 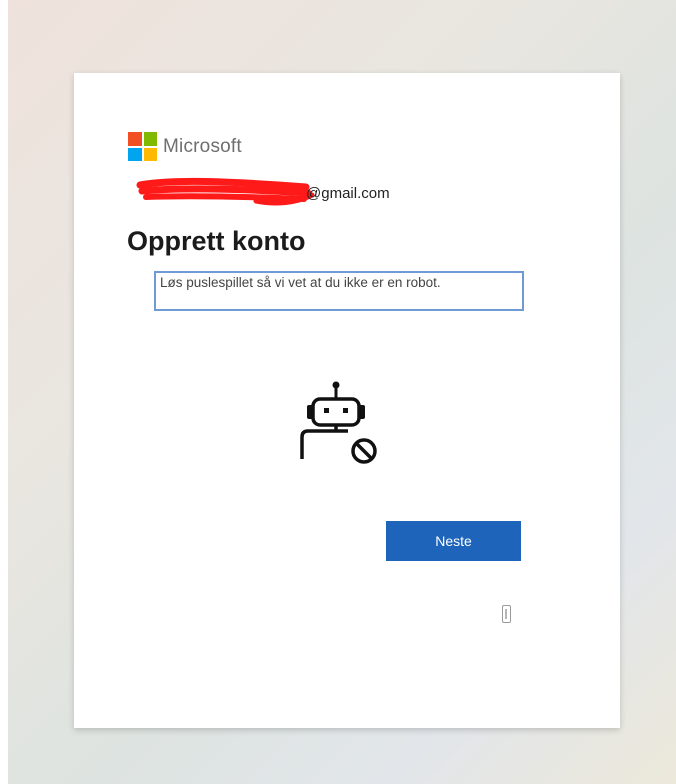 I want to click on brand-header: Microsoft, so click(x=185, y=146).